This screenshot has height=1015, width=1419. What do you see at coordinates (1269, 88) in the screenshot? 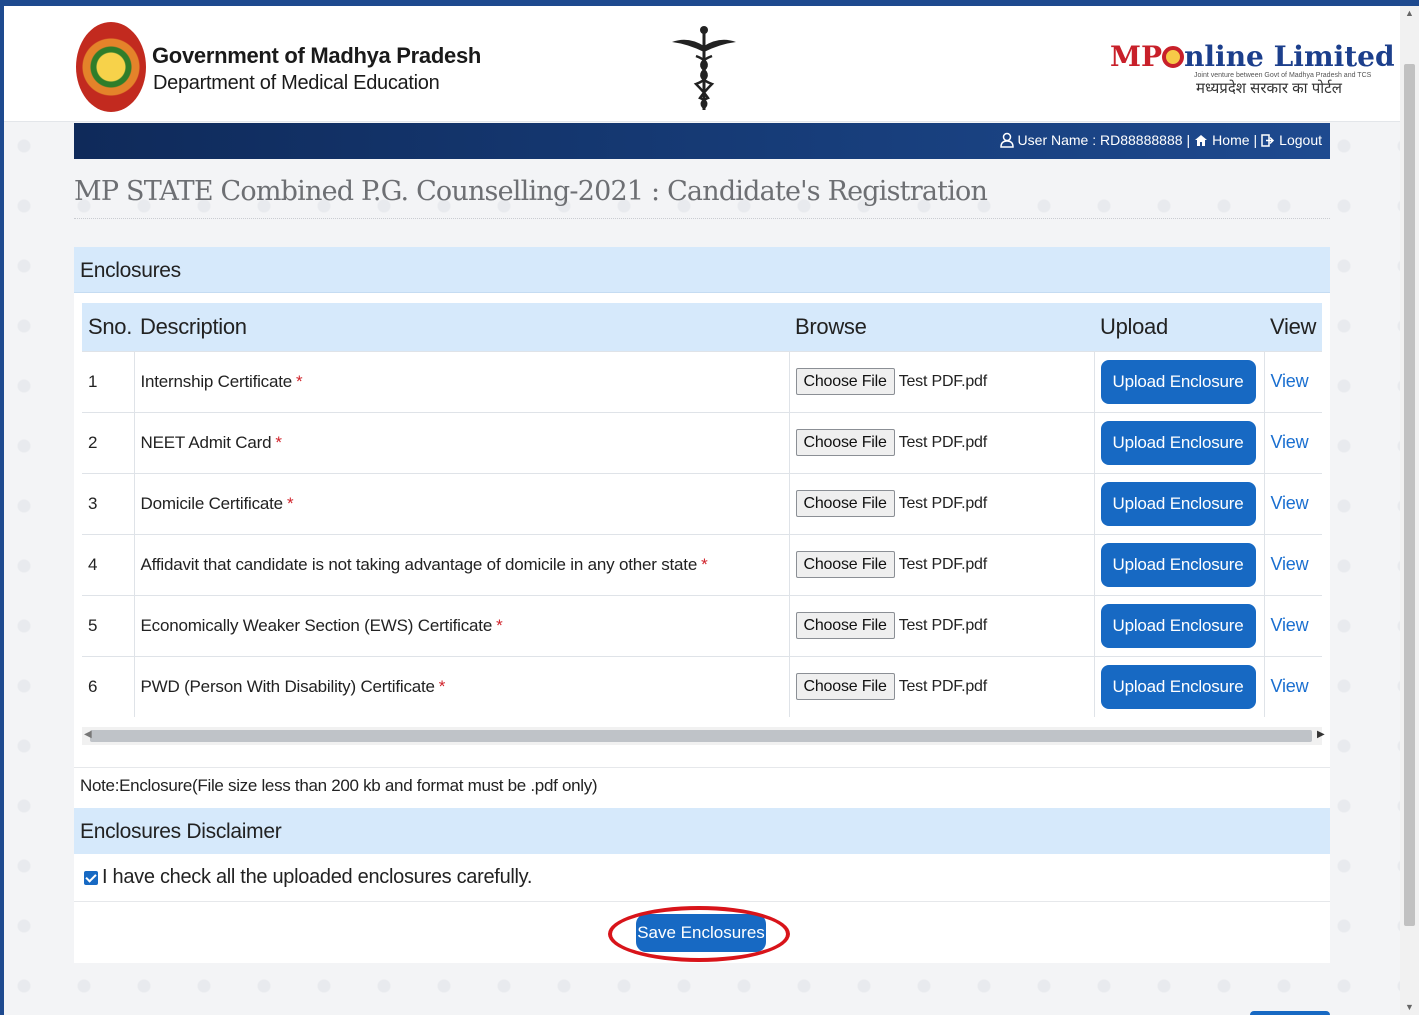
I see `mponline-hindi-tagline: मध्यप्रदेश सरकार का पोर्टल` at bounding box center [1269, 88].